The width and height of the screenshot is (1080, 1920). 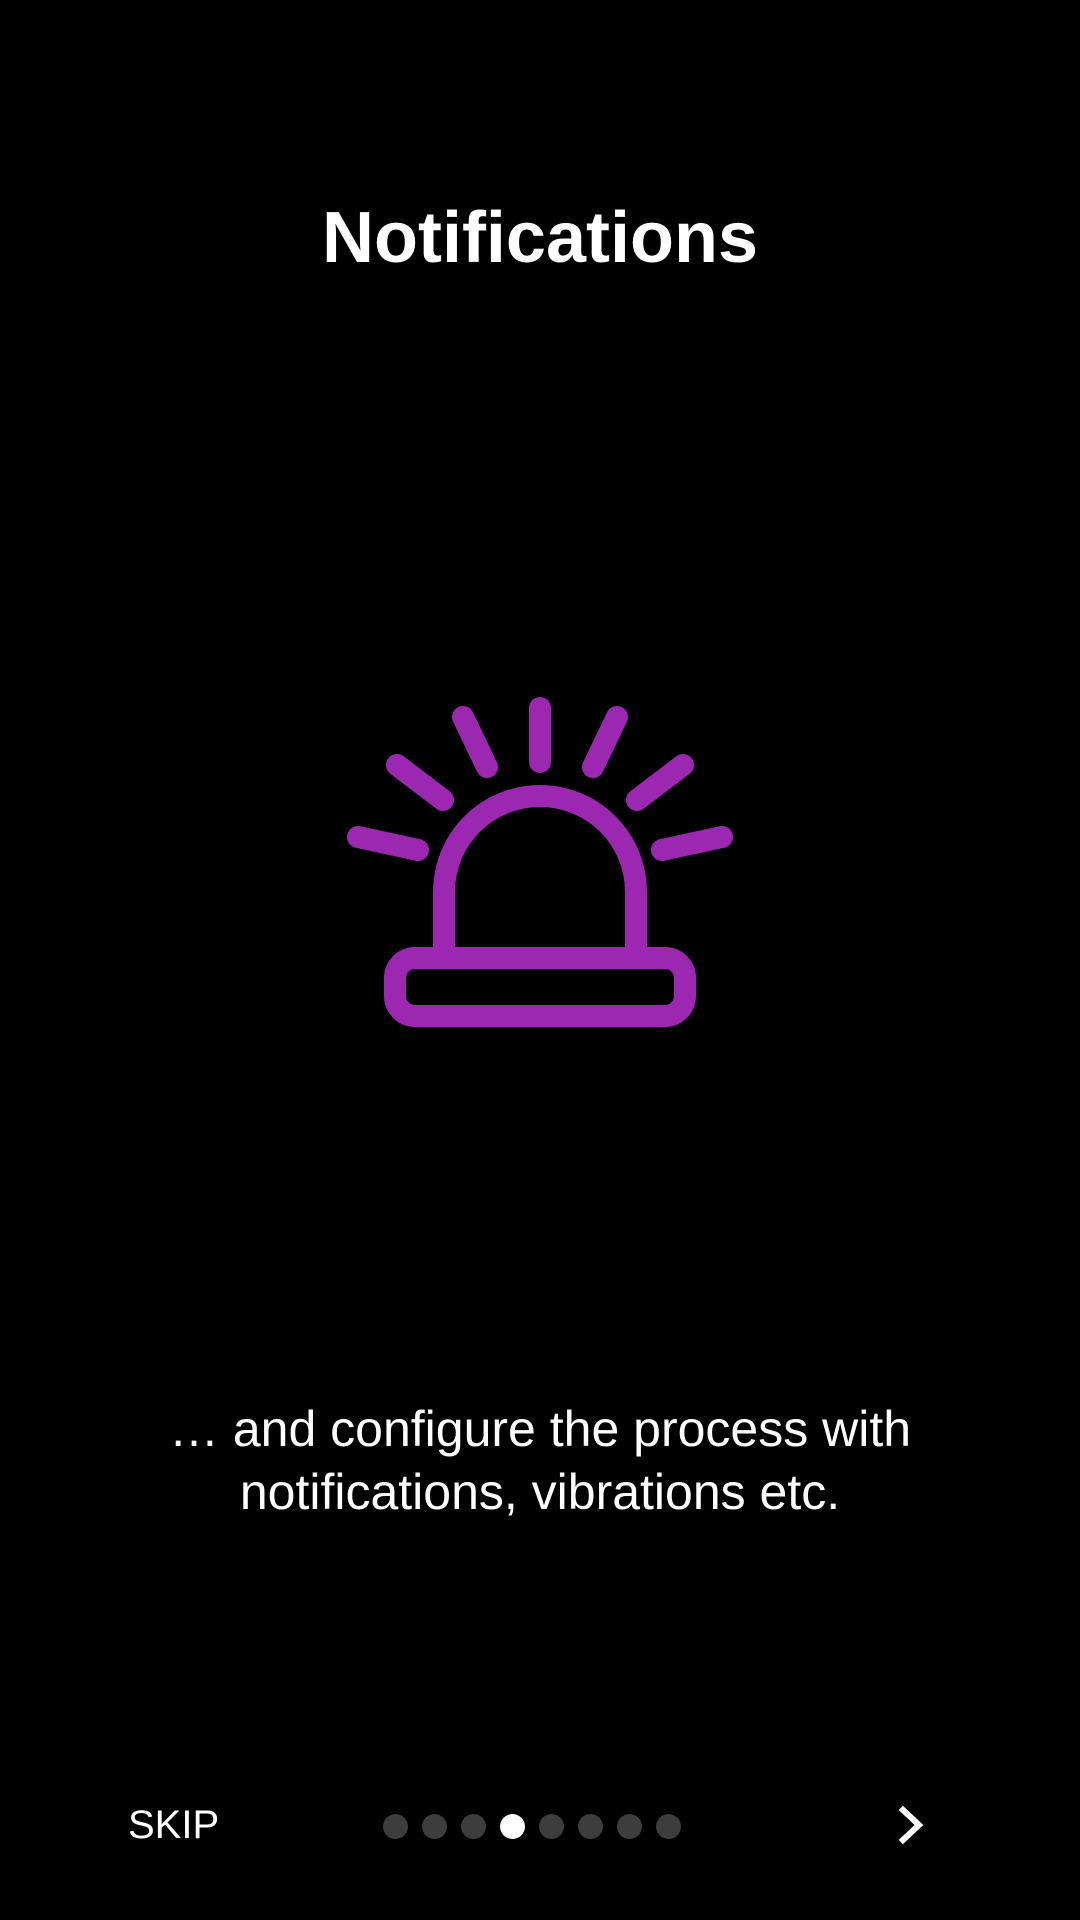 What do you see at coordinates (539, 238) in the screenshot?
I see `page-title: Notifications` at bounding box center [539, 238].